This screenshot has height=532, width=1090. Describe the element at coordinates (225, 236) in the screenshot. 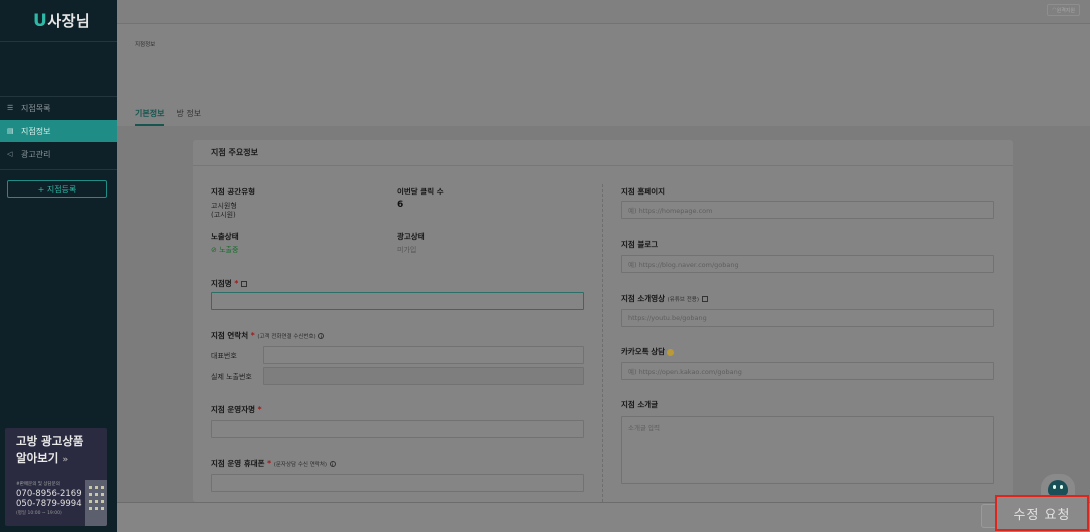

I see `exposure-label: 노출상태` at that location.